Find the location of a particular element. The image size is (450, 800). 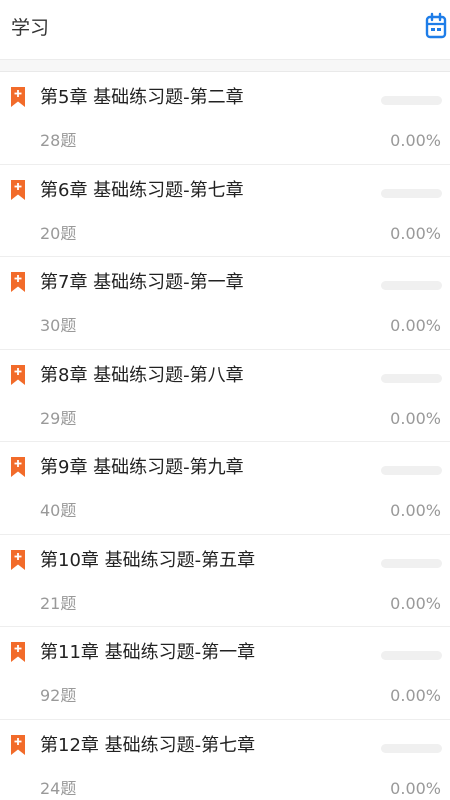

chapter-title: 第7章 基础练习题-第一章 is located at coordinates (142, 282).